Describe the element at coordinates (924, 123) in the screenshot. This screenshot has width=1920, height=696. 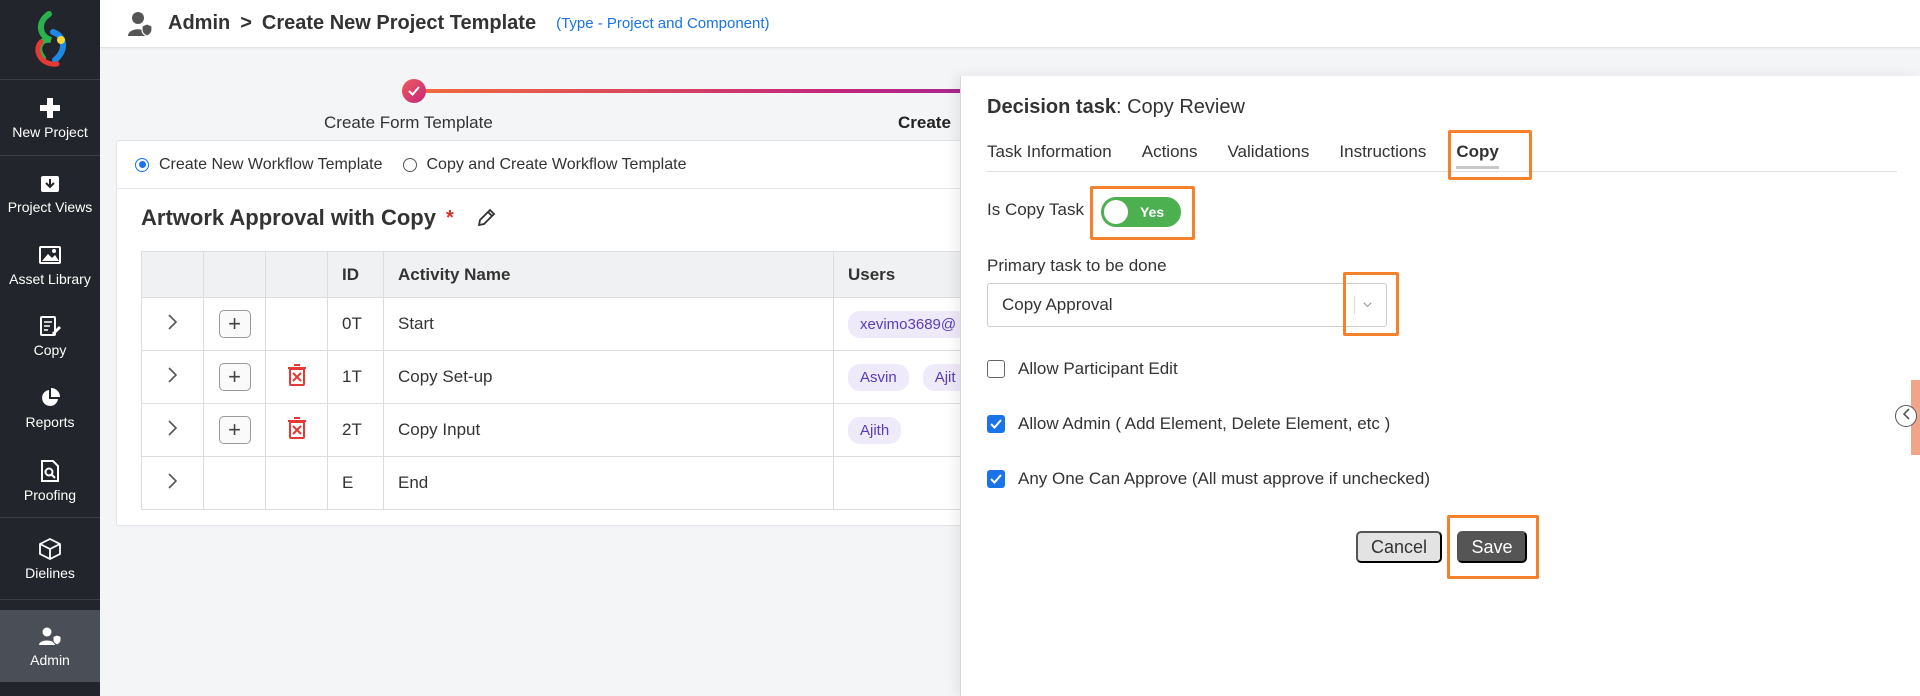
I see `step-2-label: Create` at that location.